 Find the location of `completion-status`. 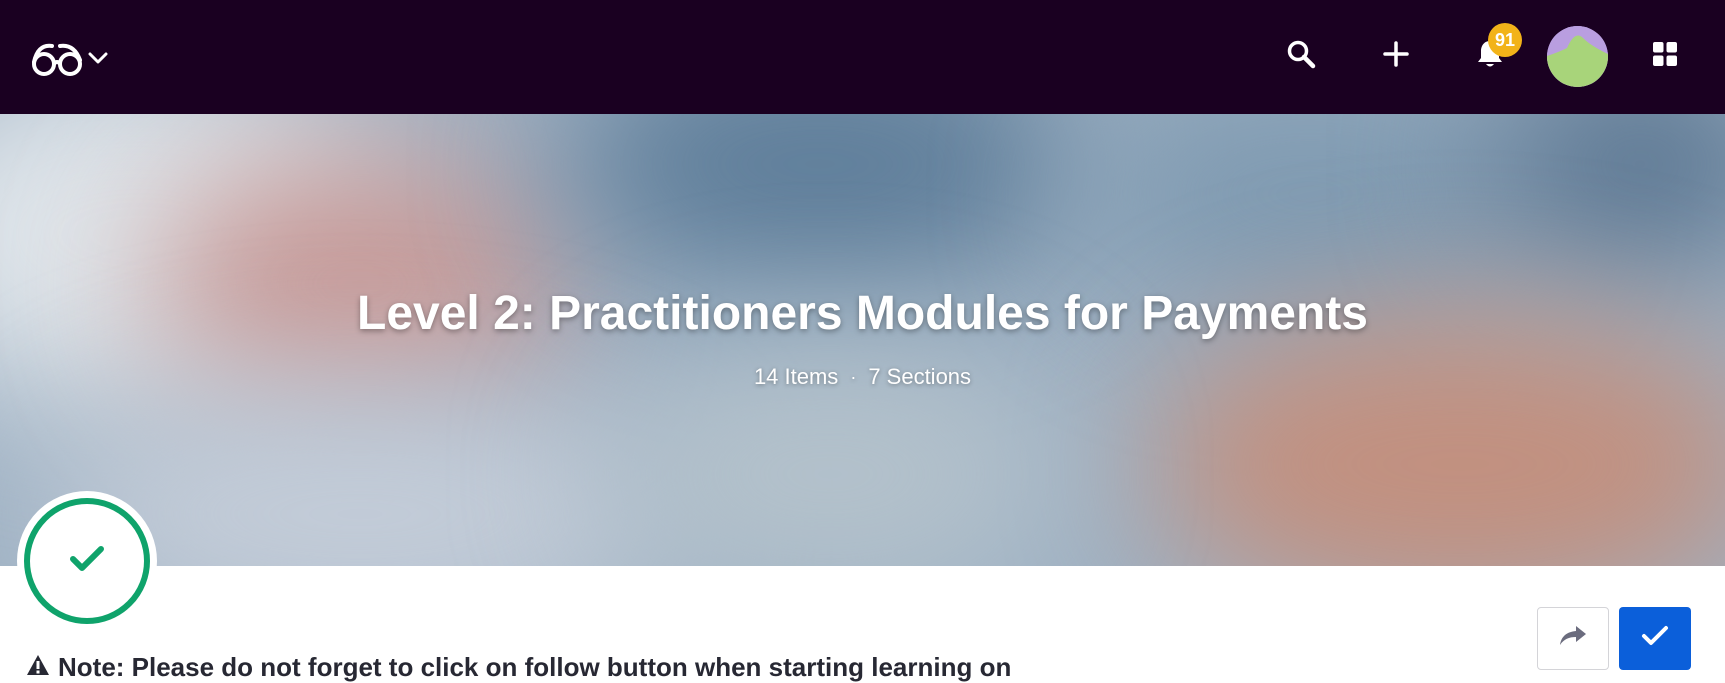

completion-status is located at coordinates (87, 561).